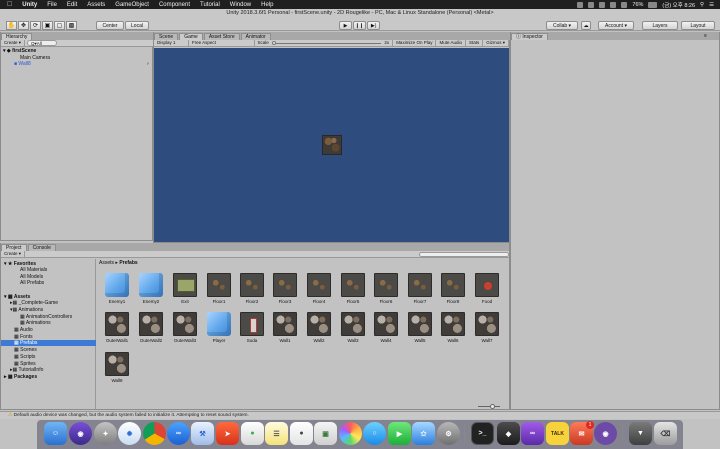 This screenshot has width=720, height=449. I want to click on folder-tutorialinfo: ▸▦ TutorialInfo, so click(26, 370).